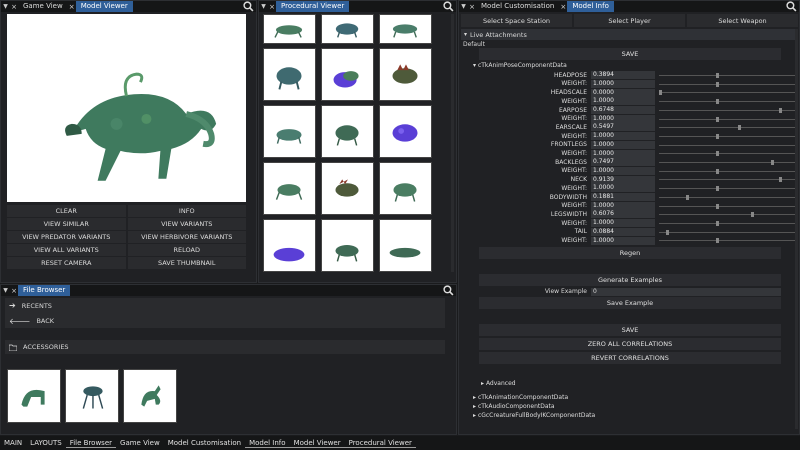 This screenshot has width=800, height=450. What do you see at coordinates (140, 443) in the screenshot?
I see `window-tab-game-view: Game View` at bounding box center [140, 443].